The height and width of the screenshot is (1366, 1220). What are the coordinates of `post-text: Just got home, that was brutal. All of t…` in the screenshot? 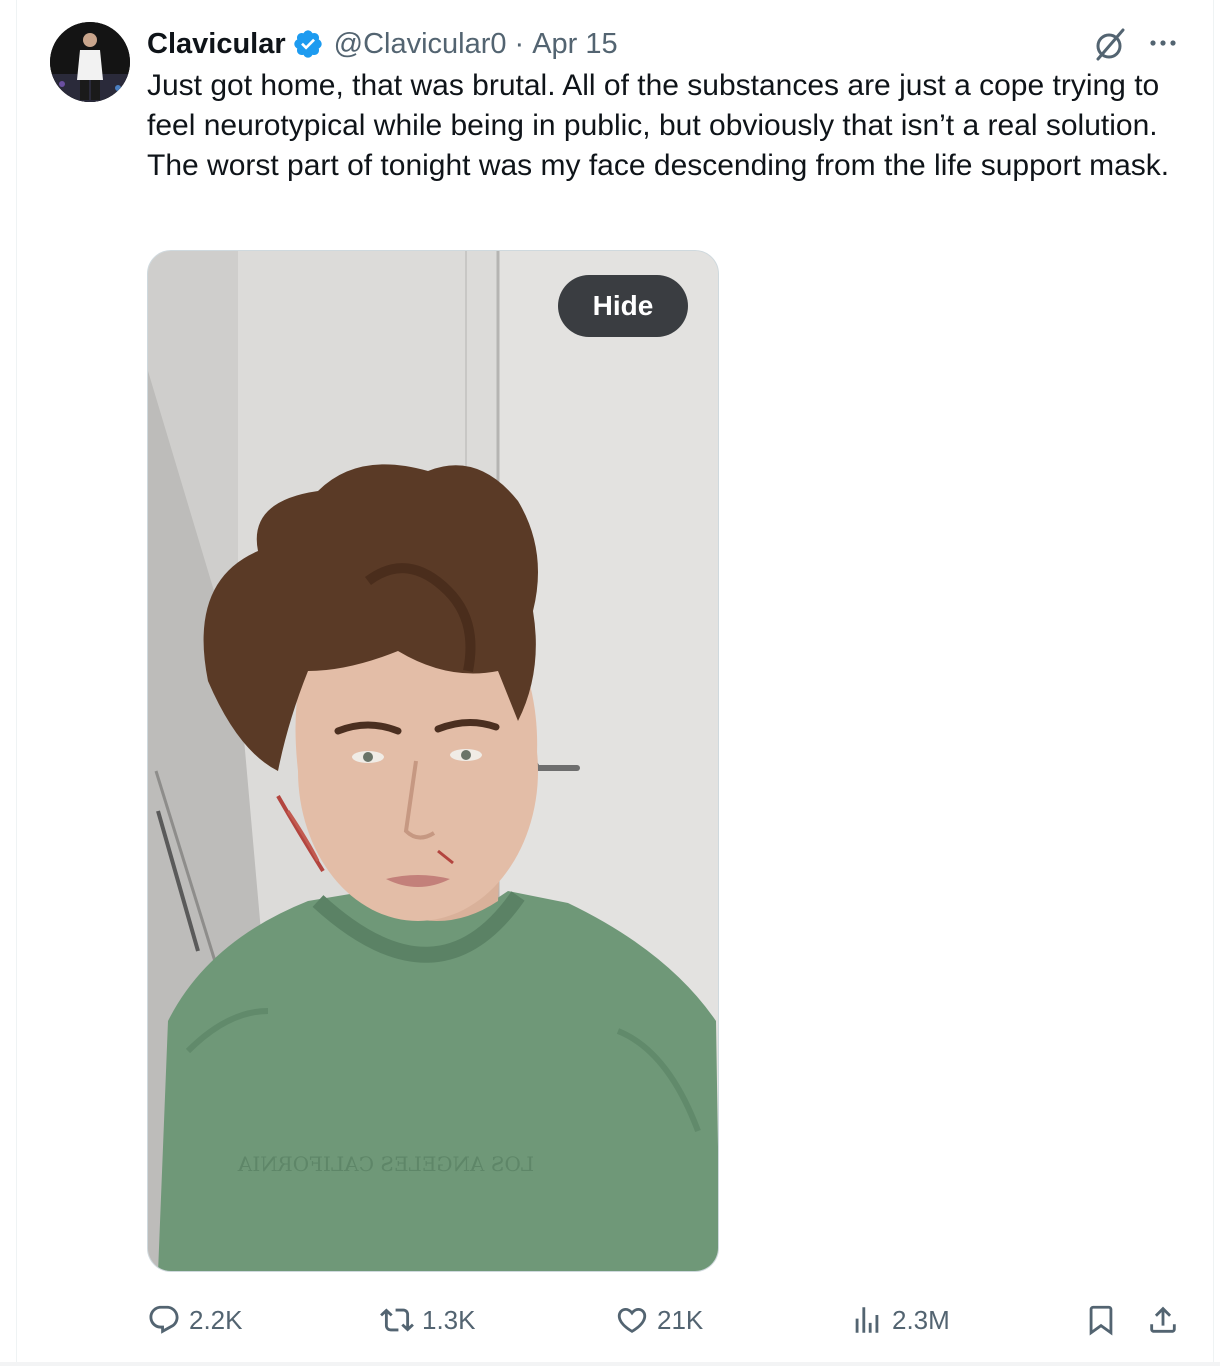 It's located at (658, 125).